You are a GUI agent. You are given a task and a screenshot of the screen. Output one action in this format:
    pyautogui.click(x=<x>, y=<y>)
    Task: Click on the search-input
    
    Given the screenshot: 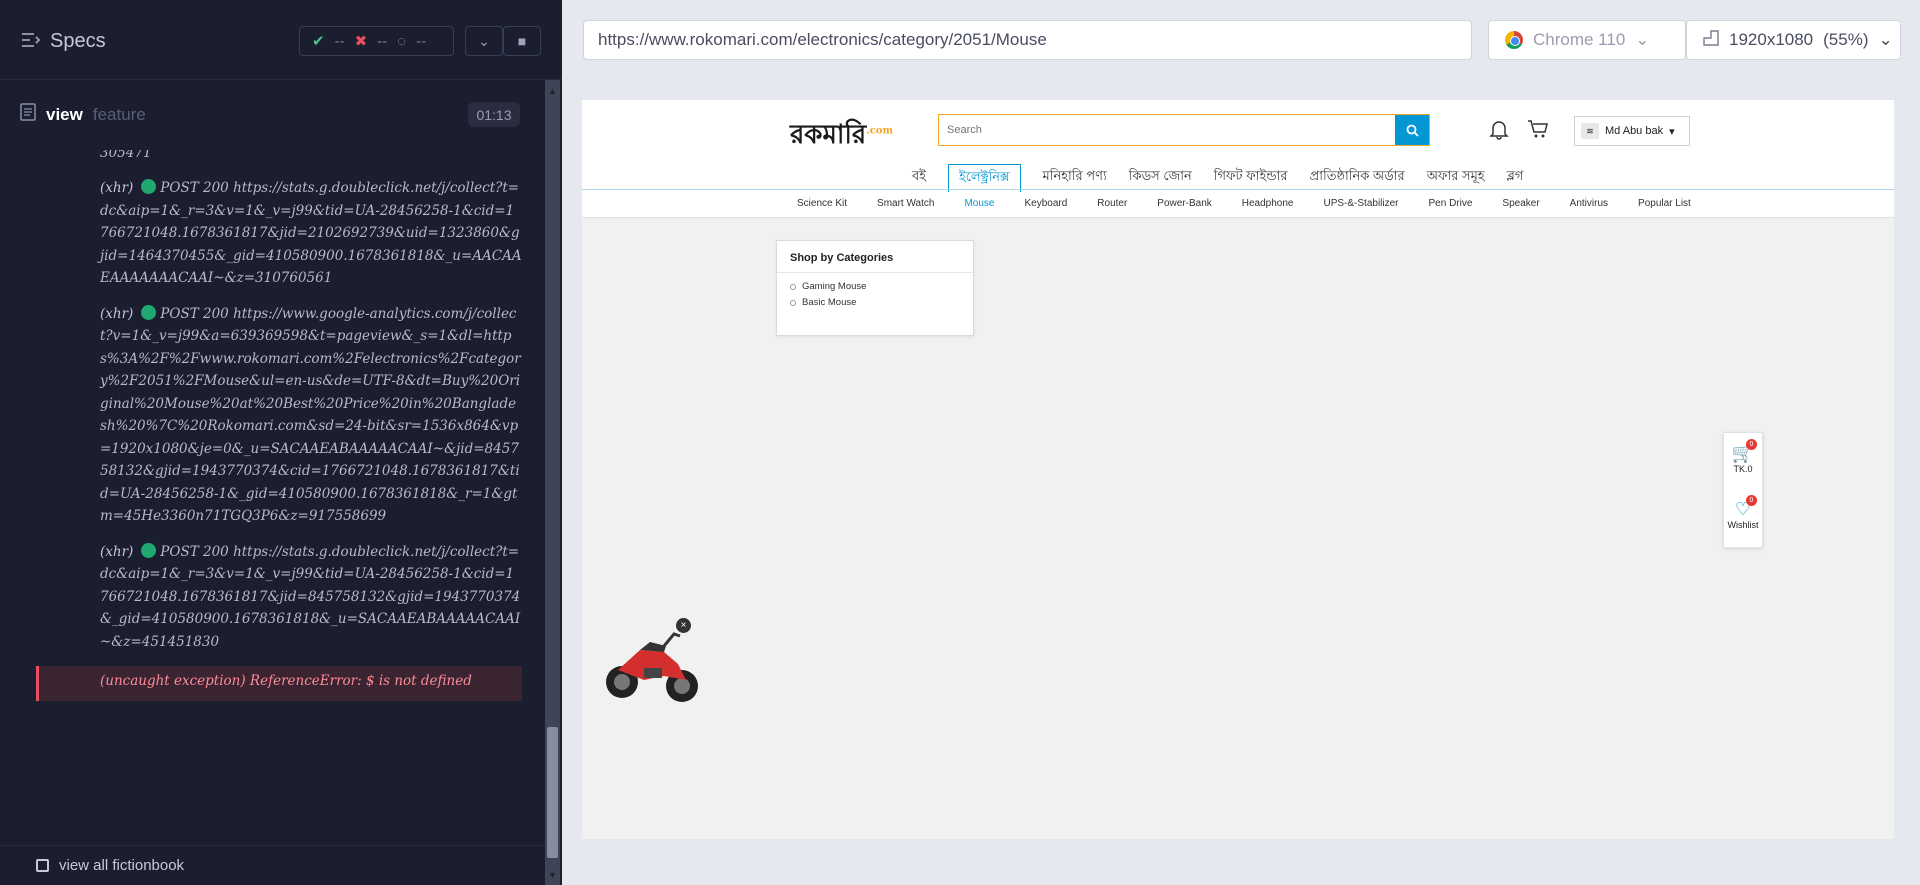 What is the action you would take?
    pyautogui.click(x=1167, y=130)
    